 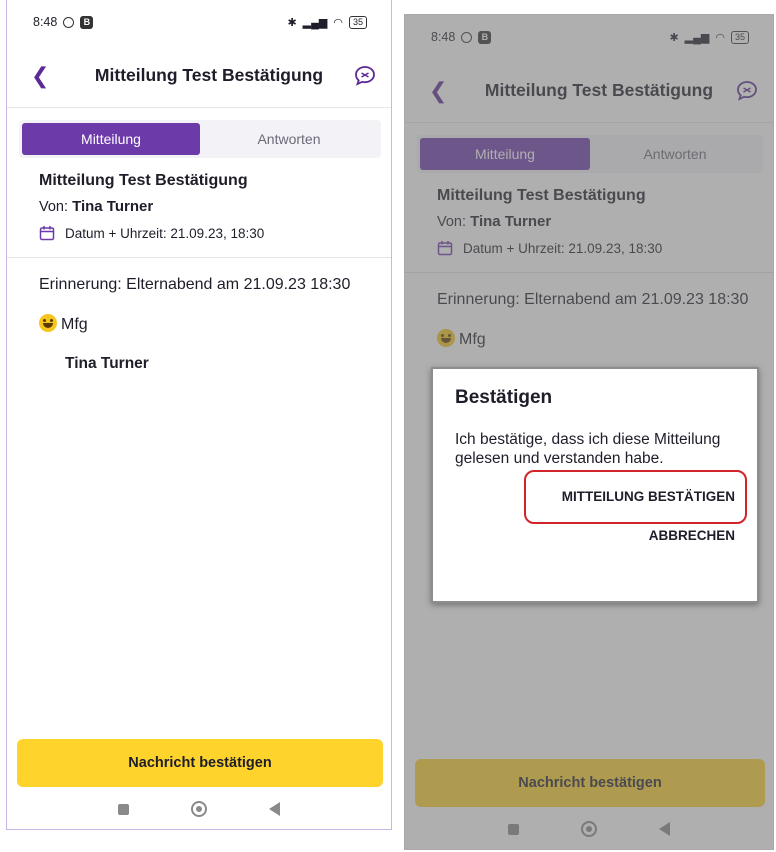 What do you see at coordinates (107, 363) in the screenshot?
I see `signature: Tina Turner` at bounding box center [107, 363].